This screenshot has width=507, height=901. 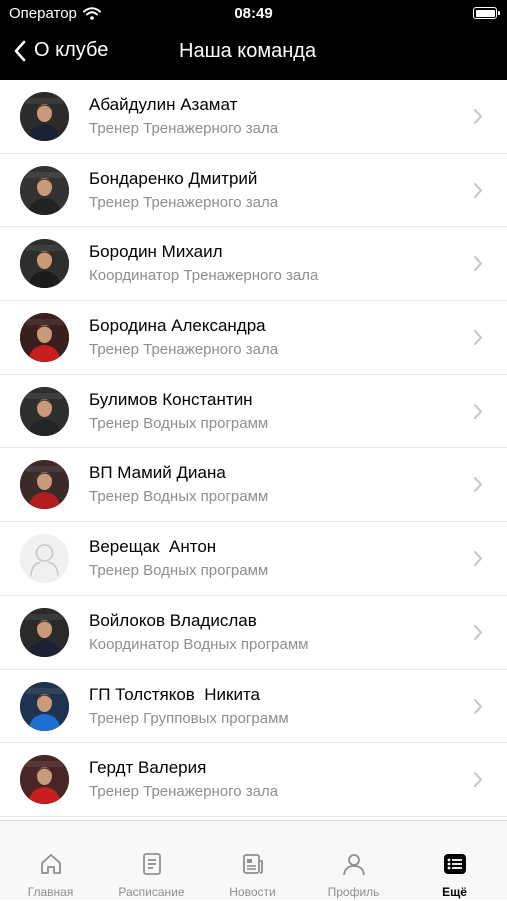 What do you see at coordinates (253, 412) in the screenshot?
I see `staff-row: Булимов Константин Тренер Водных программ` at bounding box center [253, 412].